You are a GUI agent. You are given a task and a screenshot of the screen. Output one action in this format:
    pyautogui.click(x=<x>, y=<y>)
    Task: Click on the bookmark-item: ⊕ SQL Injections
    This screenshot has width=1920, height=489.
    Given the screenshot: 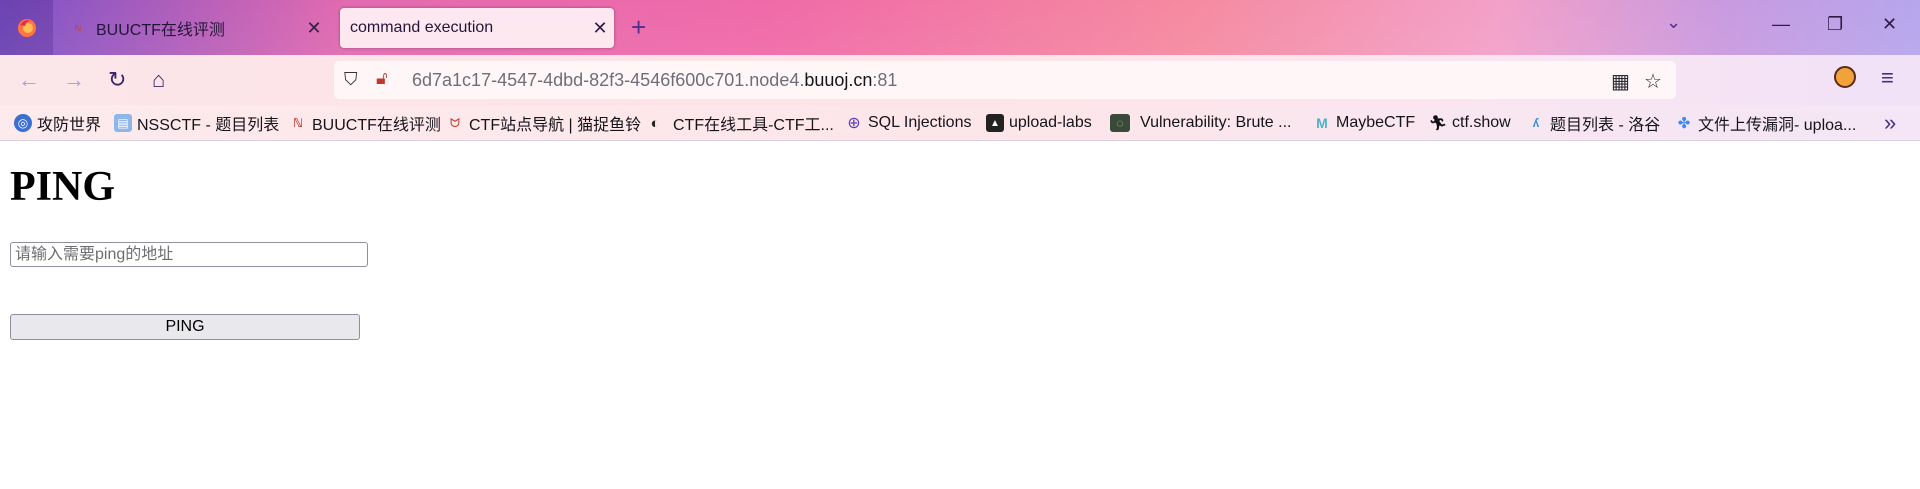 What is the action you would take?
    pyautogui.click(x=908, y=123)
    